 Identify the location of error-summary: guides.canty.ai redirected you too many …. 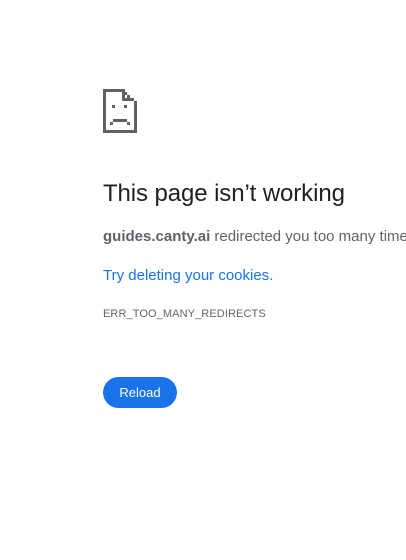
(254, 236).